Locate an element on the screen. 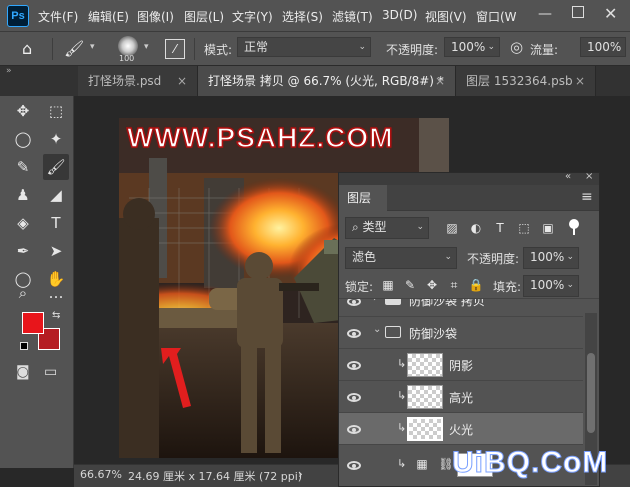 This screenshot has width=630, height=487. foreground-color-swatch is located at coordinates (33, 323).